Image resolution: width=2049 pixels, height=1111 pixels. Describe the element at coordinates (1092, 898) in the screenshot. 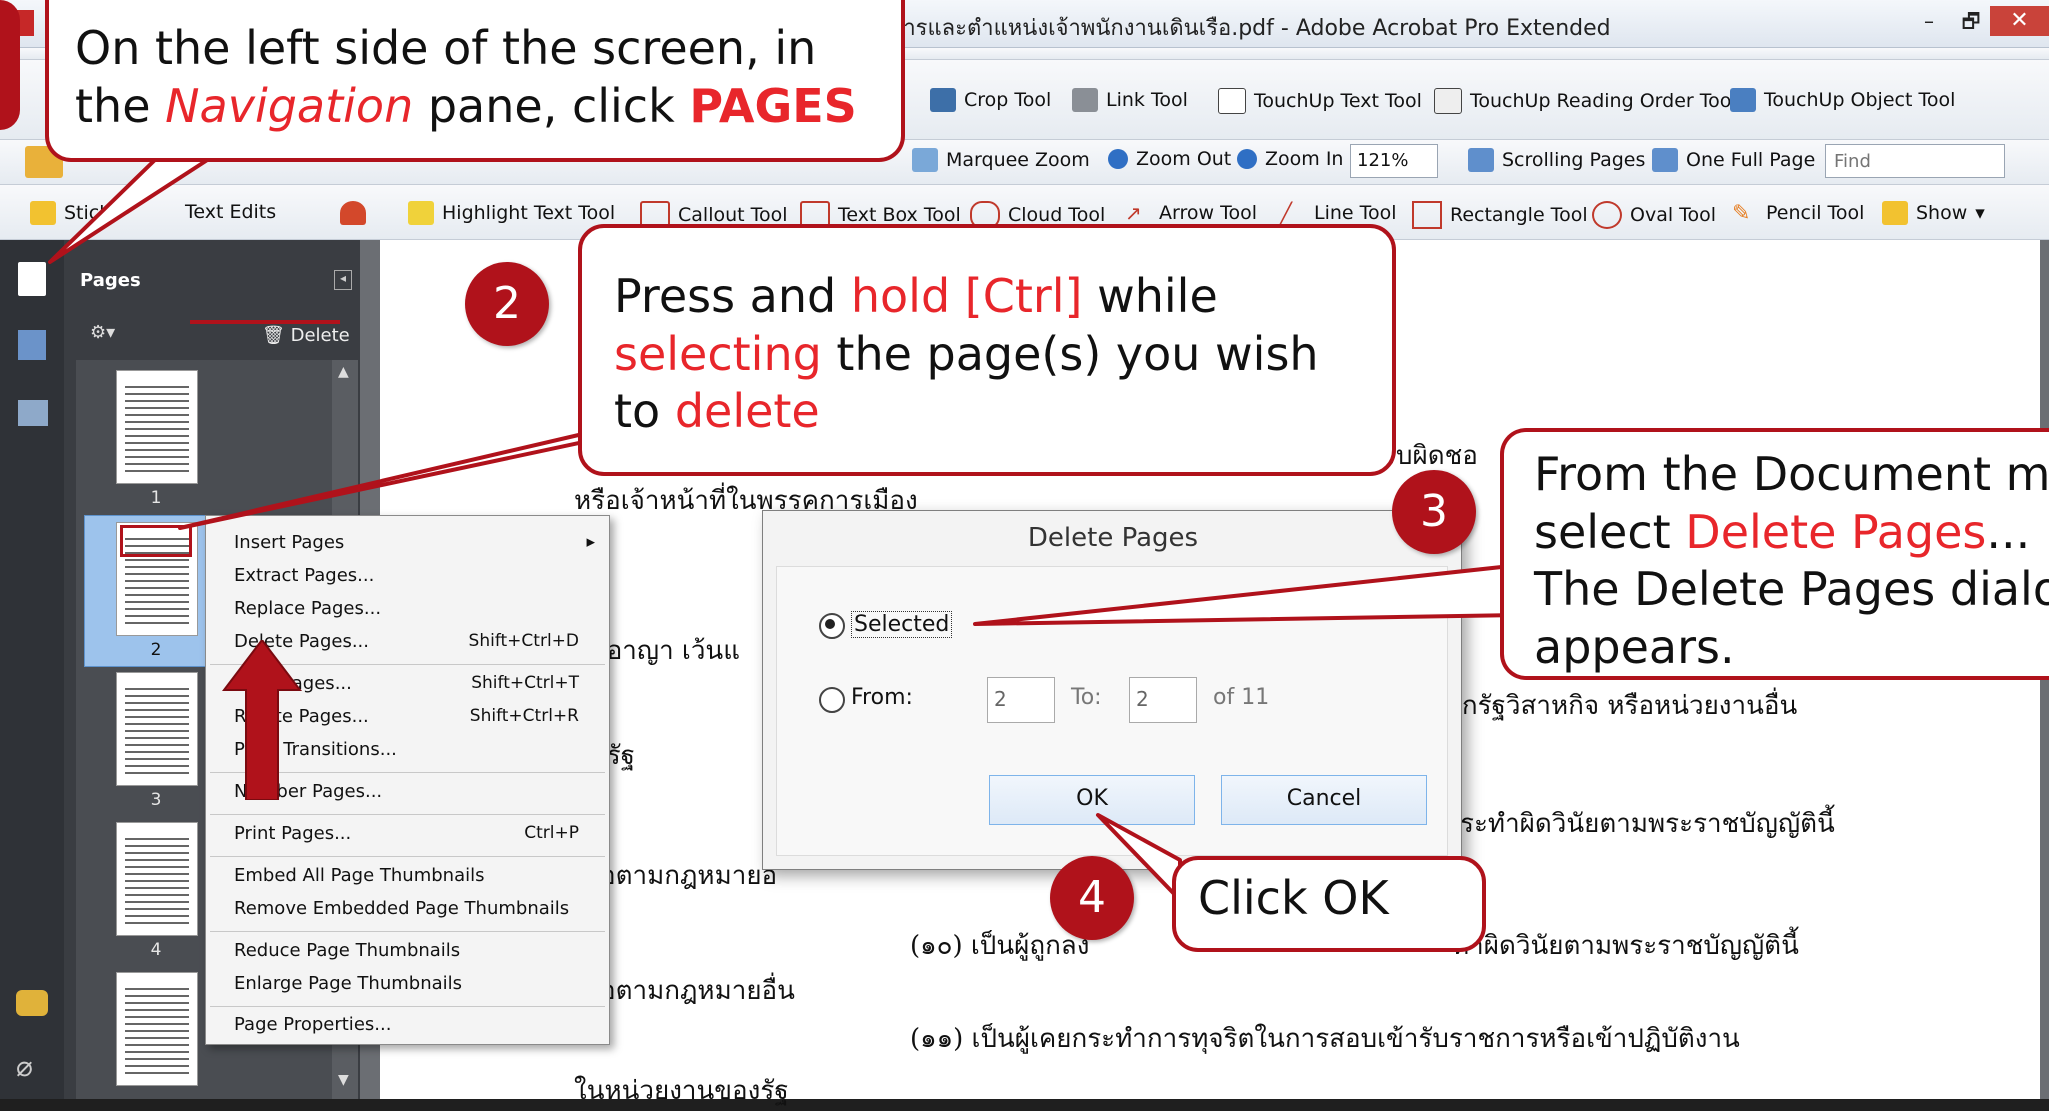

I see `step-4-badge: 4` at that location.